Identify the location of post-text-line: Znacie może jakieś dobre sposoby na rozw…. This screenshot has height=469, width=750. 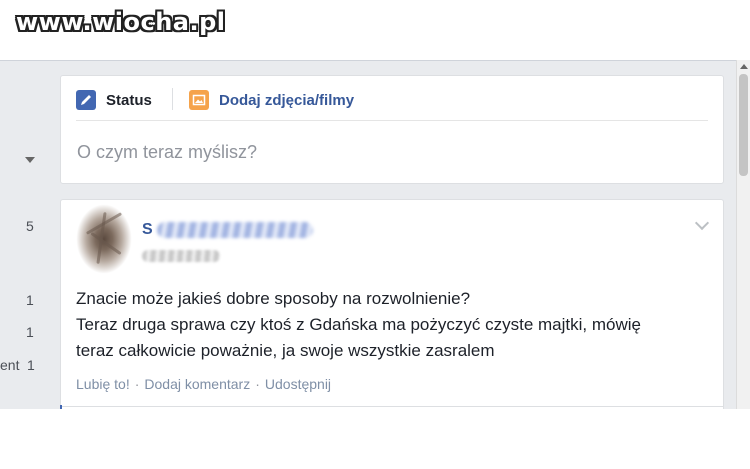
(273, 298).